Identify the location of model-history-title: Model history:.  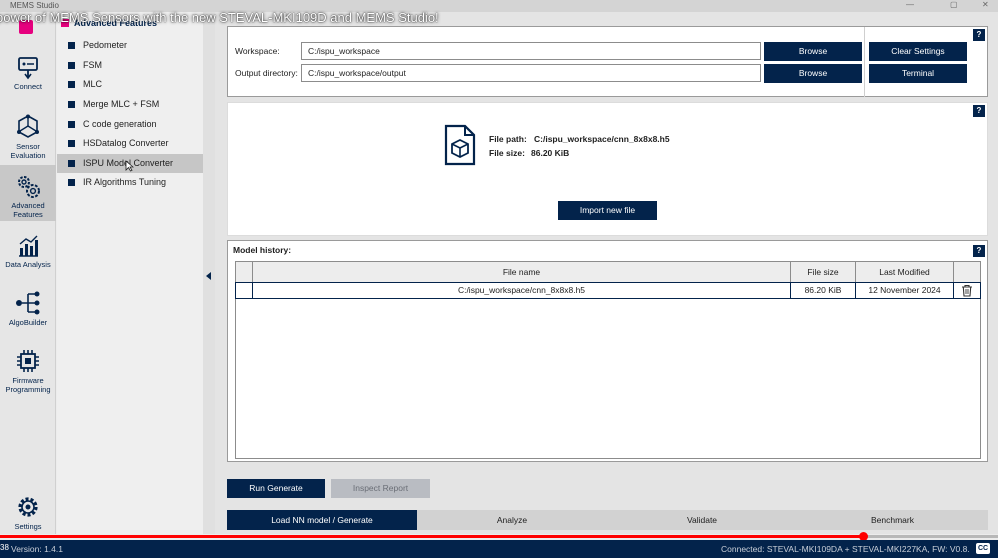
(262, 250).